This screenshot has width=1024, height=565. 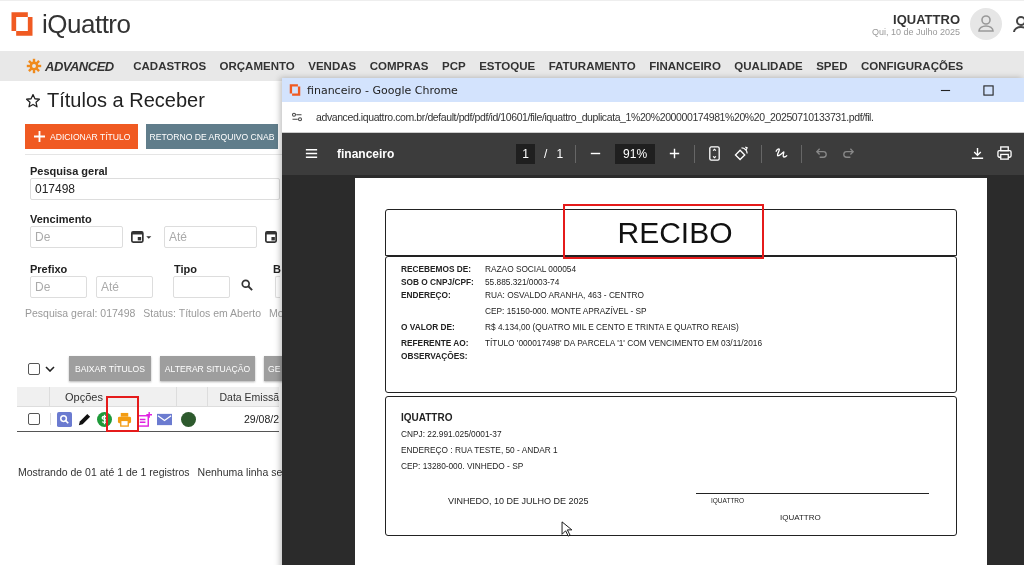 What do you see at coordinates (452, 434) in the screenshot?
I see `company-detail: CNPJ: 22.991.025/0001-37` at bounding box center [452, 434].